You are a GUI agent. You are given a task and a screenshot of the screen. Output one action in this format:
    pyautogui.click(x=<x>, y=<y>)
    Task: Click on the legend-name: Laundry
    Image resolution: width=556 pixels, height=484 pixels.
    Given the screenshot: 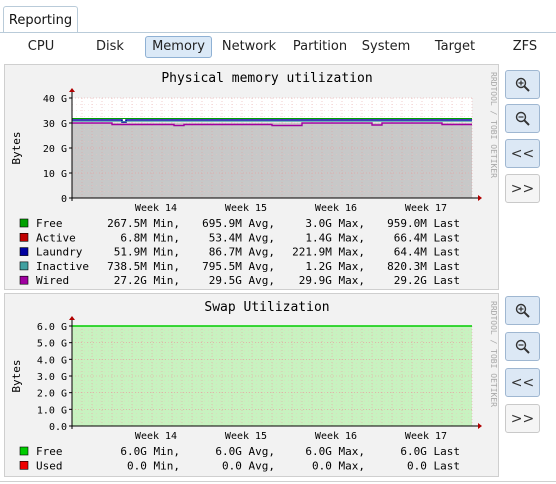 What is the action you would take?
    pyautogui.click(x=59, y=252)
    